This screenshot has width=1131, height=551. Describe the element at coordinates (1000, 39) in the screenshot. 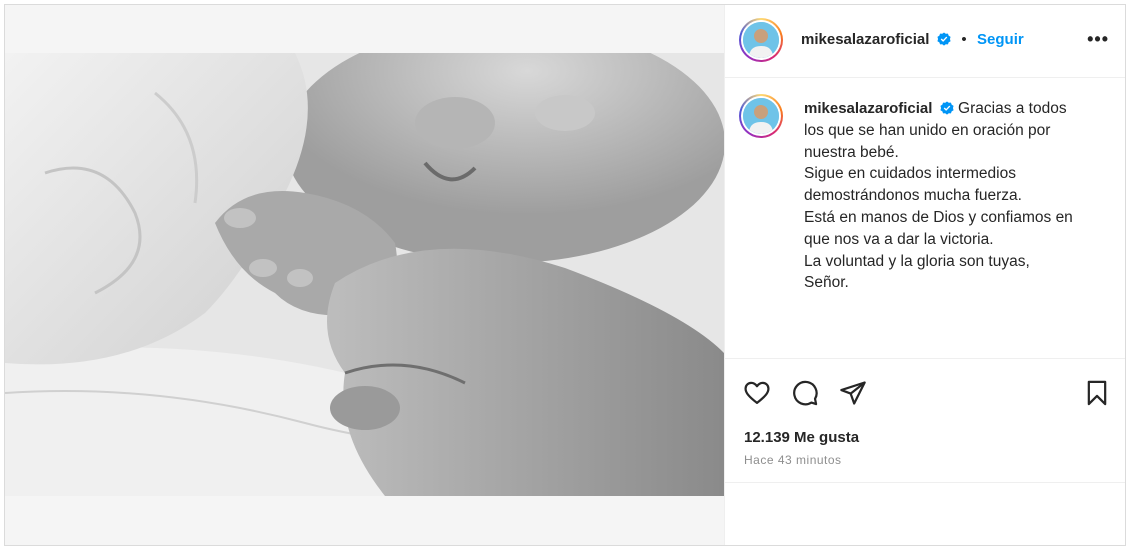

I see `follow-button: Seguir` at that location.